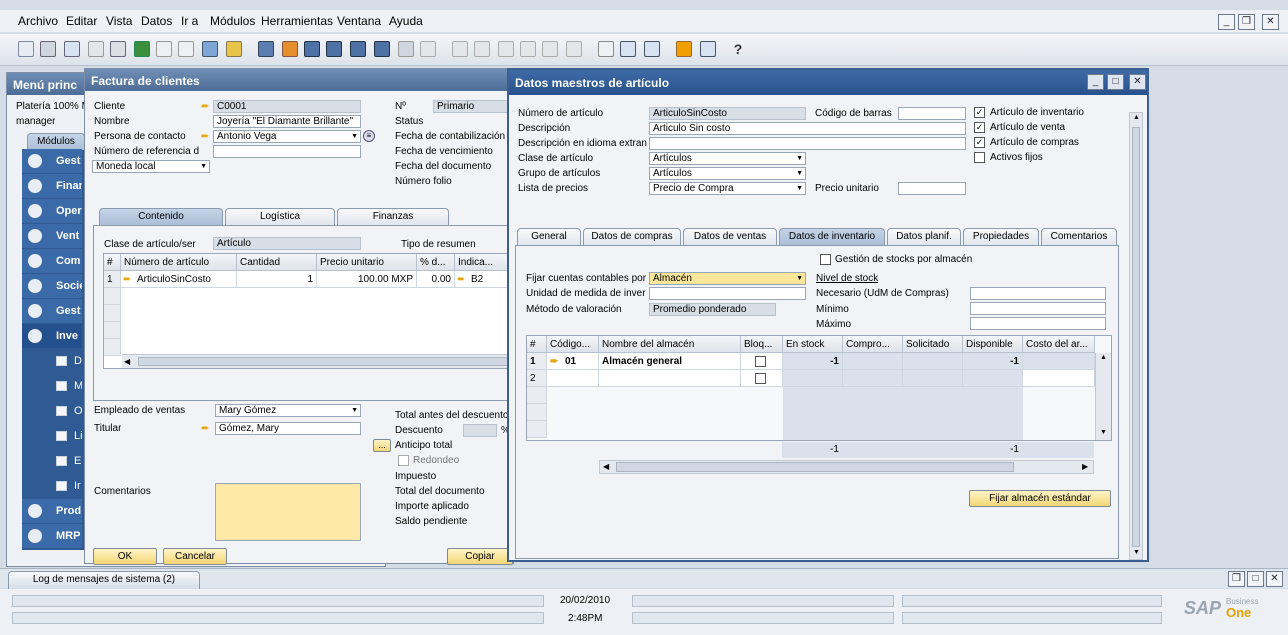 Image resolution: width=1288 pixels, height=635 pixels. What do you see at coordinates (52, 186) in the screenshot?
I see `side-item-finanzas: Finan` at bounding box center [52, 186].